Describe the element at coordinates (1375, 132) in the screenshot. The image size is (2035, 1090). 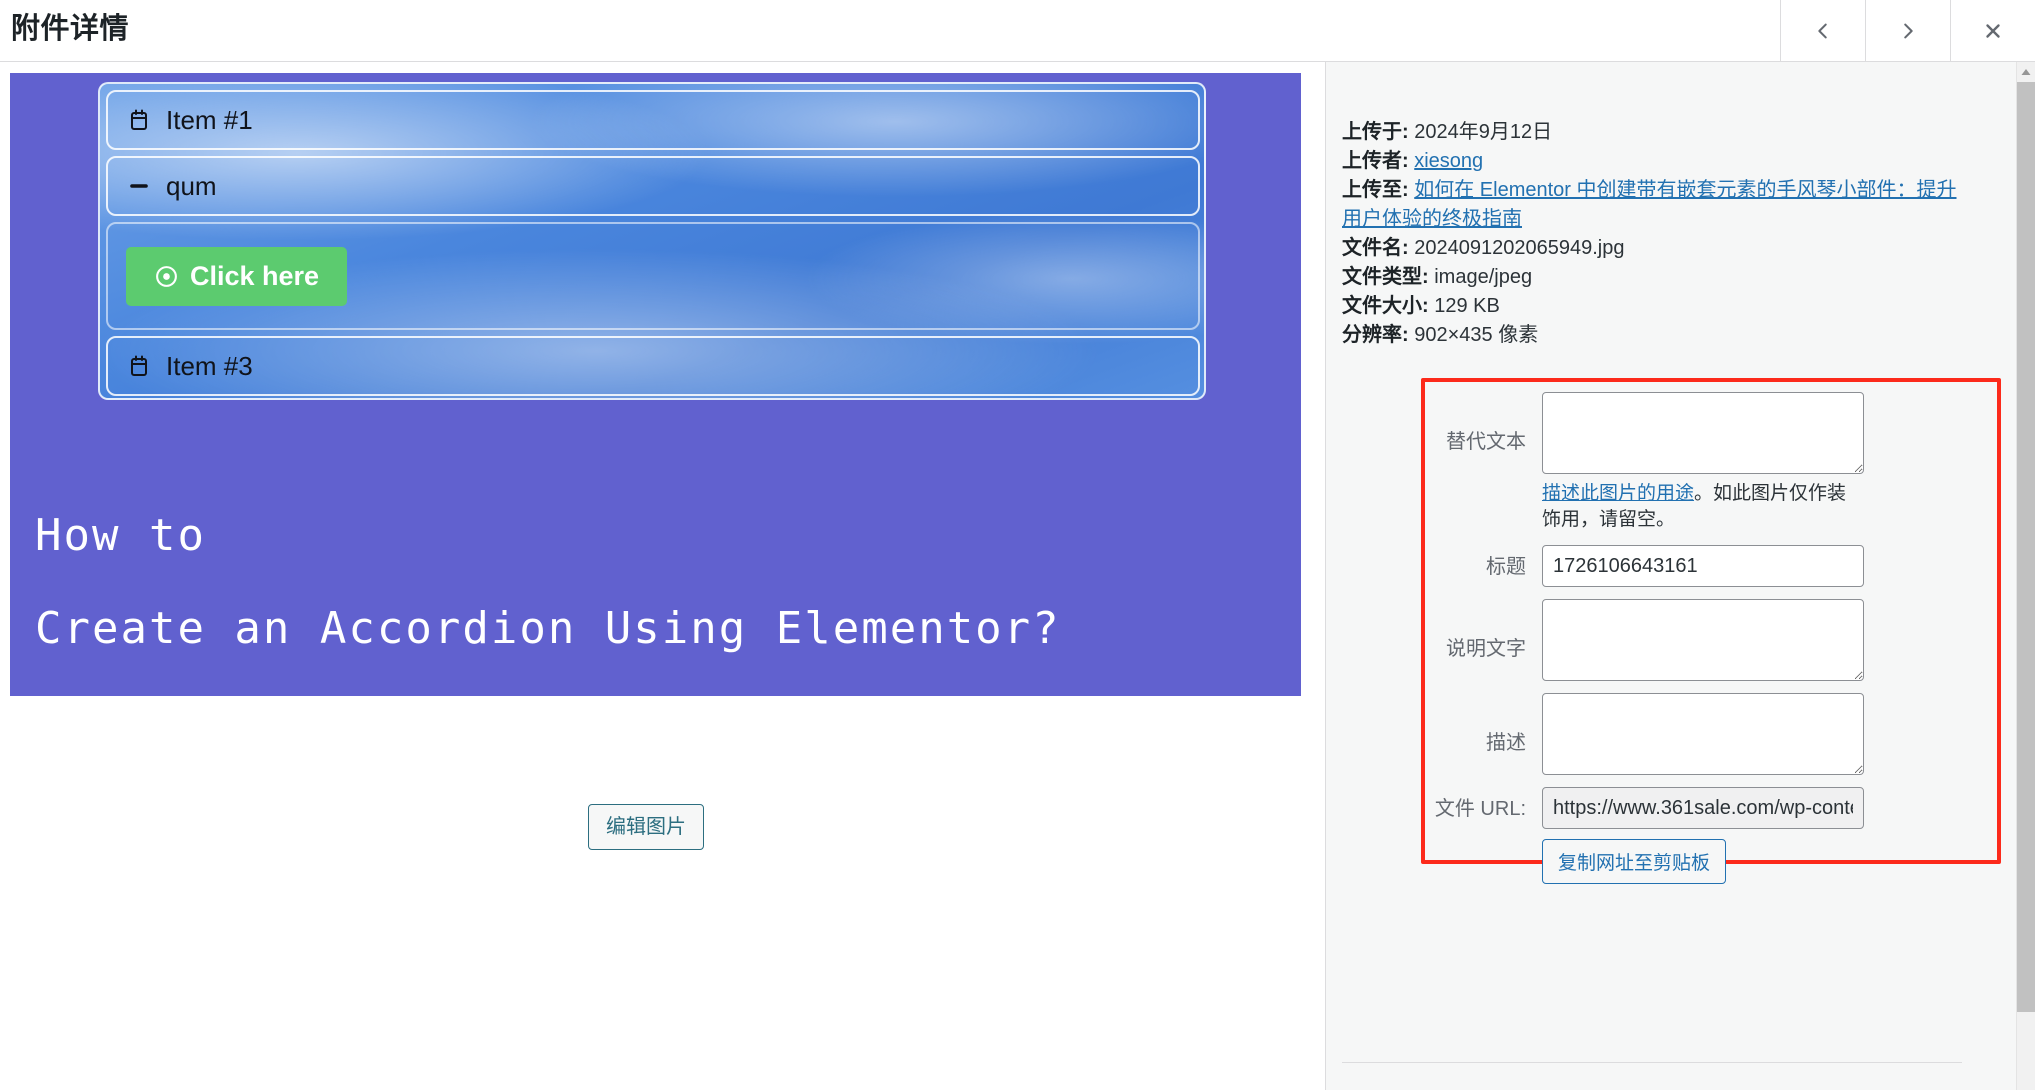
I see `uploaded-on-label: 上传于:` at that location.